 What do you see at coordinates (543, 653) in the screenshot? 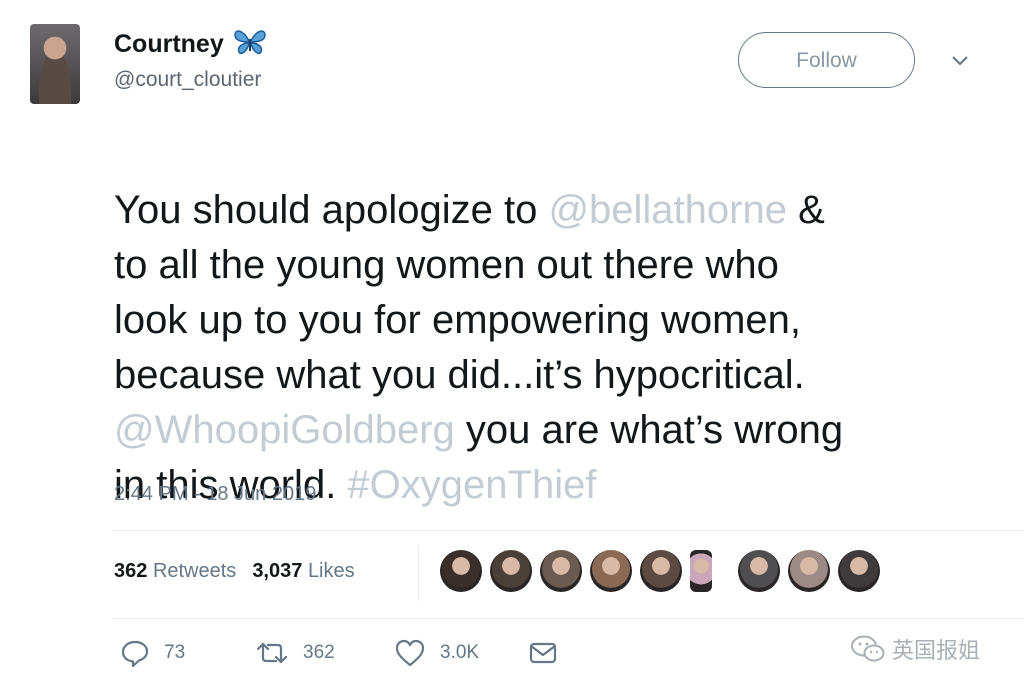
I see `envelope-icon` at bounding box center [543, 653].